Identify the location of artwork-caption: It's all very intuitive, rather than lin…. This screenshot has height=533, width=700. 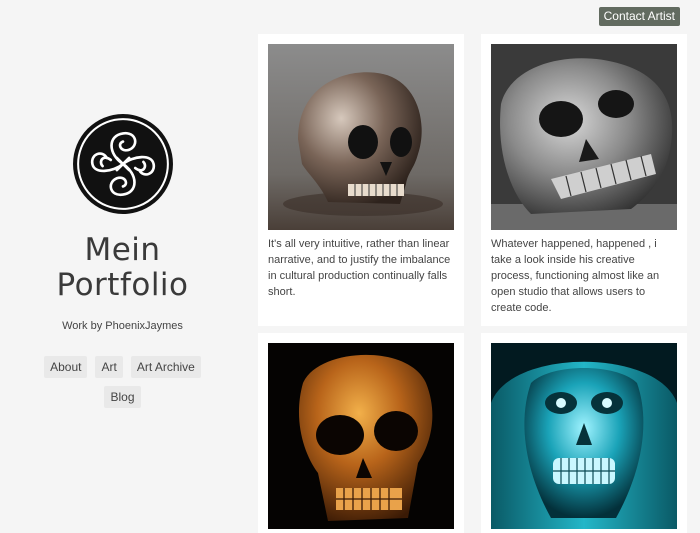
(359, 268).